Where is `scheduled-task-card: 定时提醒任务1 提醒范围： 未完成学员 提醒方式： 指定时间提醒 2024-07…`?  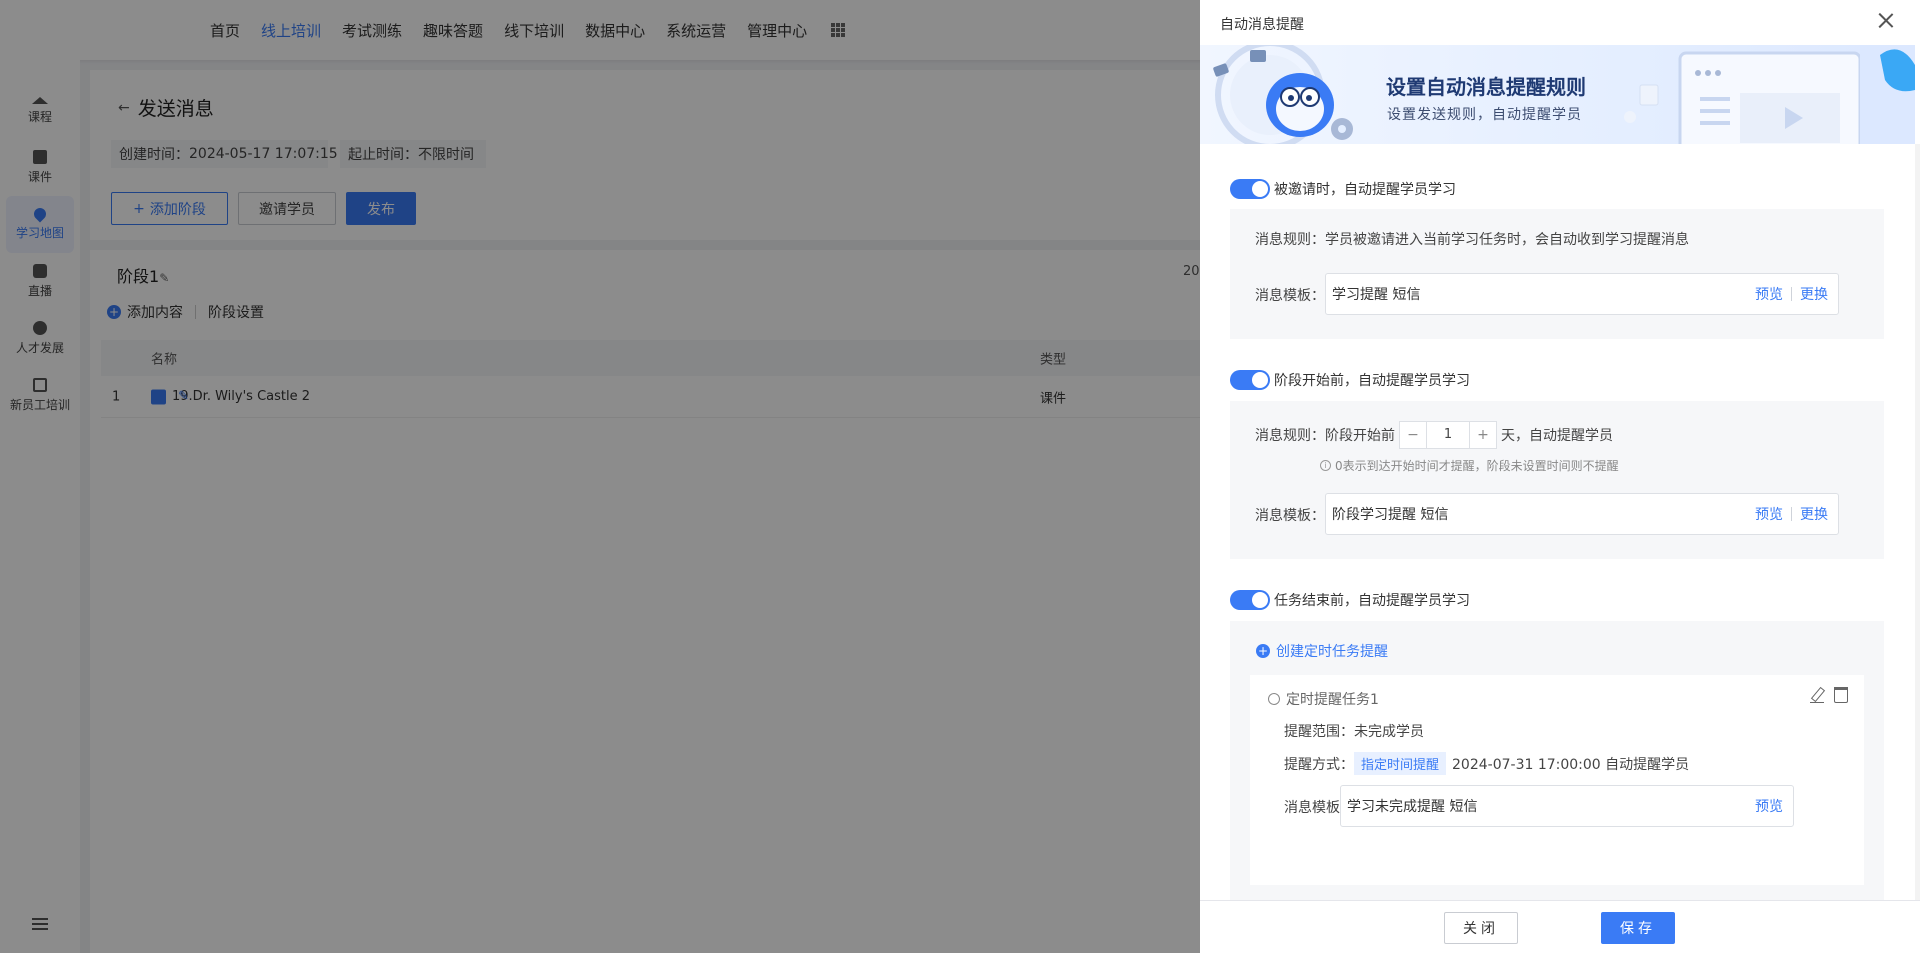 scheduled-task-card: 定时提醒任务1 提醒范围： 未完成学员 提醒方式： 指定时间提醒 2024-07… is located at coordinates (1557, 780).